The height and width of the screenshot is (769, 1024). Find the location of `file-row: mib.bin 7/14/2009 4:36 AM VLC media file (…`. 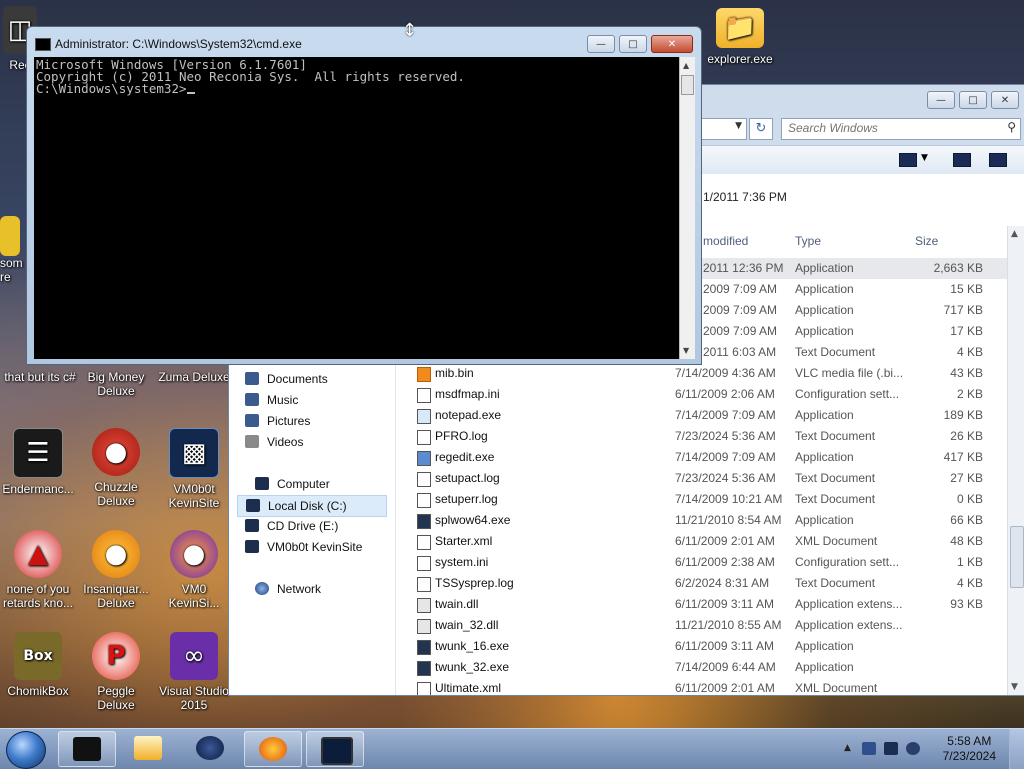

file-row: mib.bin 7/14/2009 4:36 AM VLC media file (… is located at coordinates (707, 373).